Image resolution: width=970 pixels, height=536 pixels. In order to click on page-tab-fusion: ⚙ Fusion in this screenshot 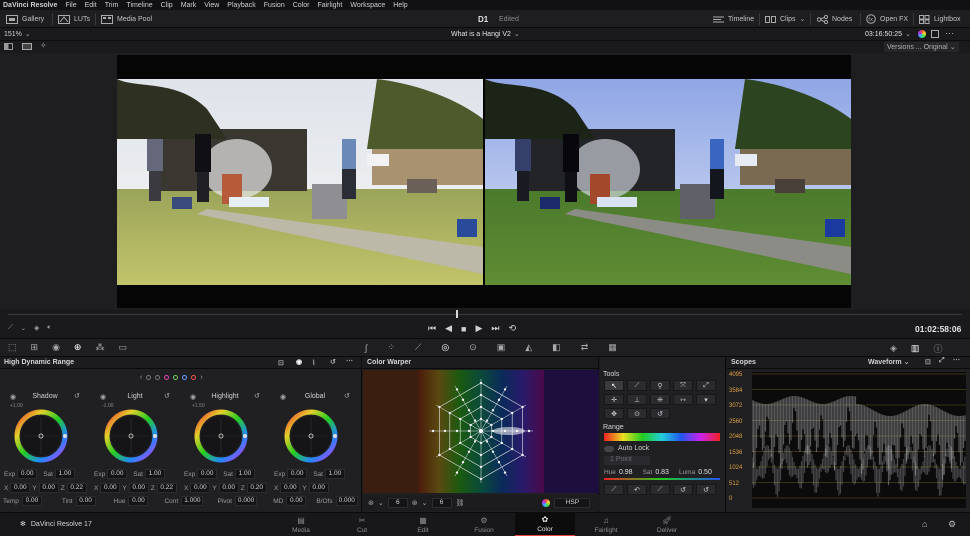, I will do `click(484, 524)`.